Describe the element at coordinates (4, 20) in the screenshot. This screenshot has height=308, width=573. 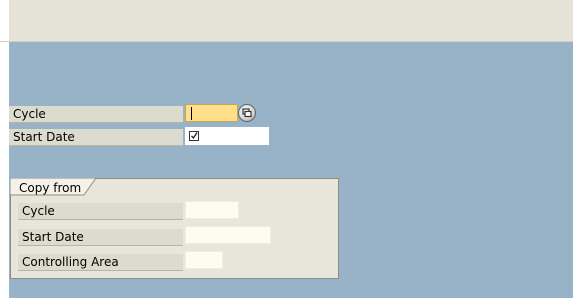
I see `toolbar-left-margin` at that location.